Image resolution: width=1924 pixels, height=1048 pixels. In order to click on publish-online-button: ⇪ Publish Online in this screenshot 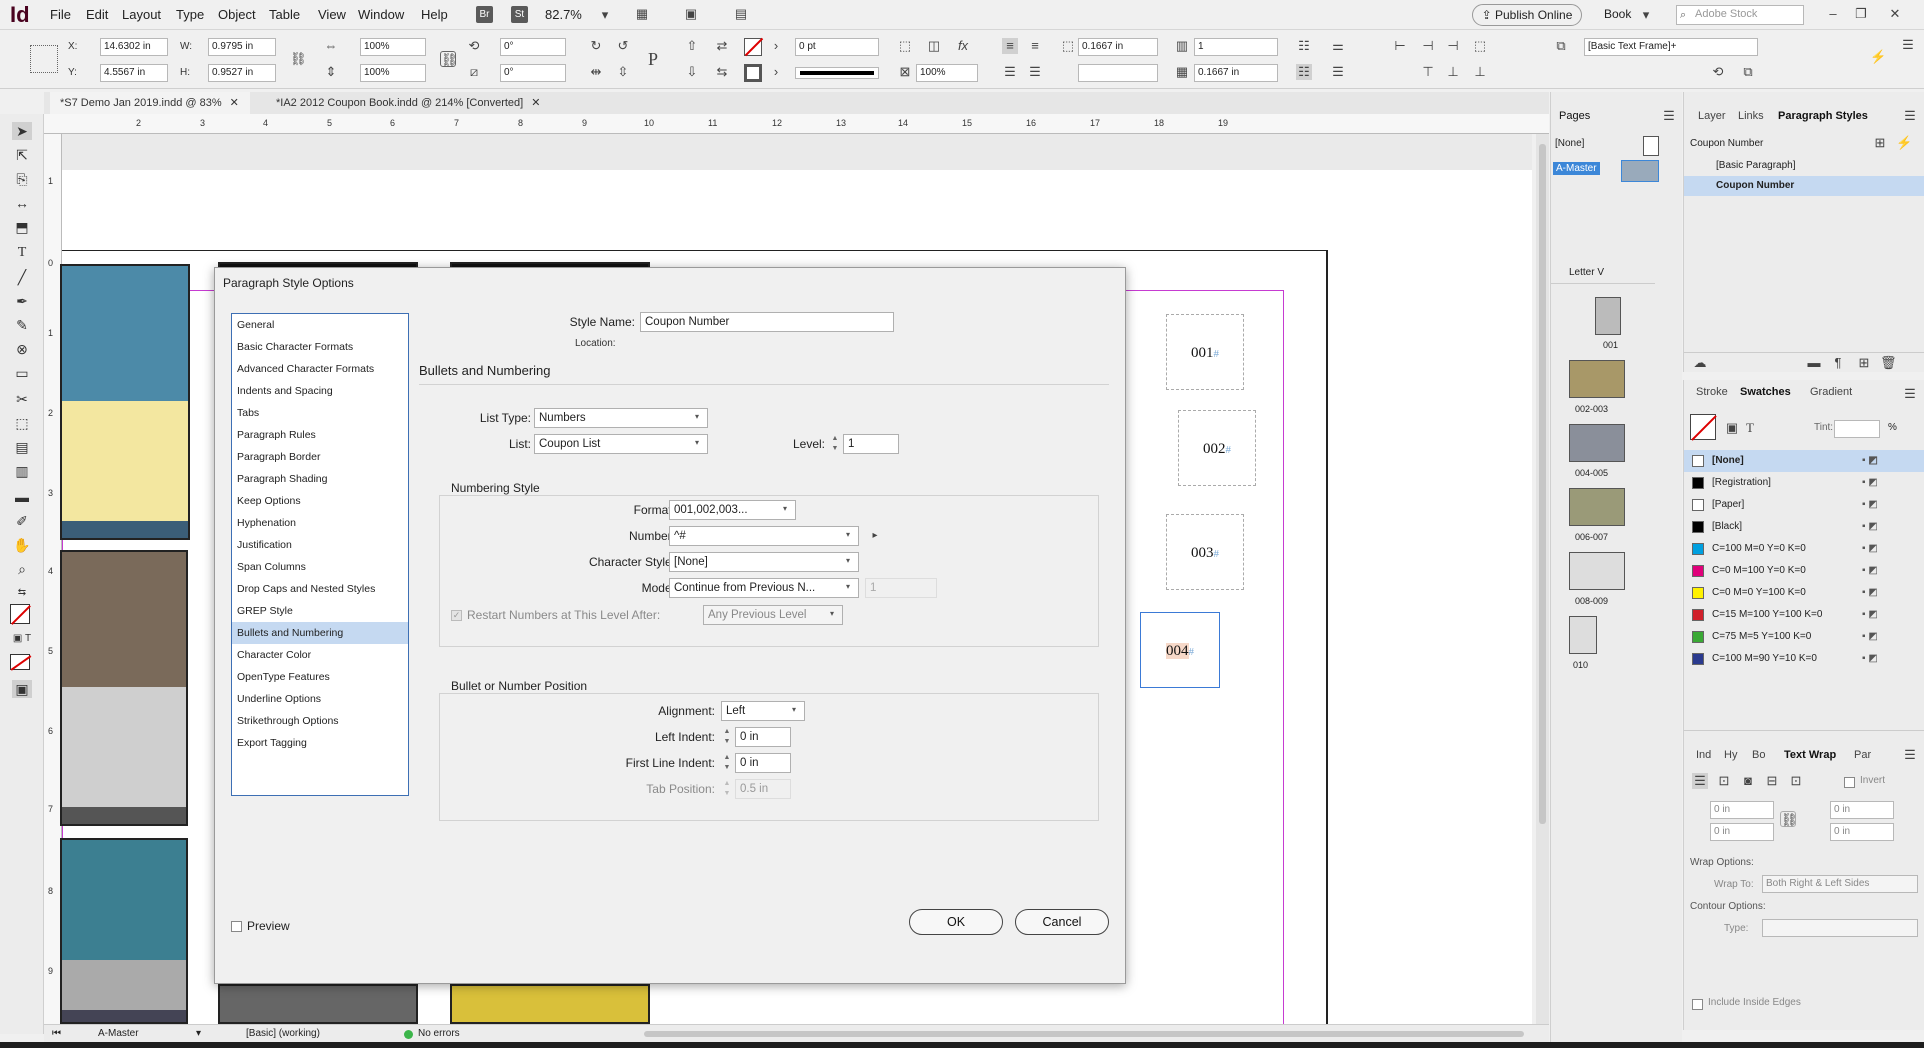, I will do `click(1527, 15)`.